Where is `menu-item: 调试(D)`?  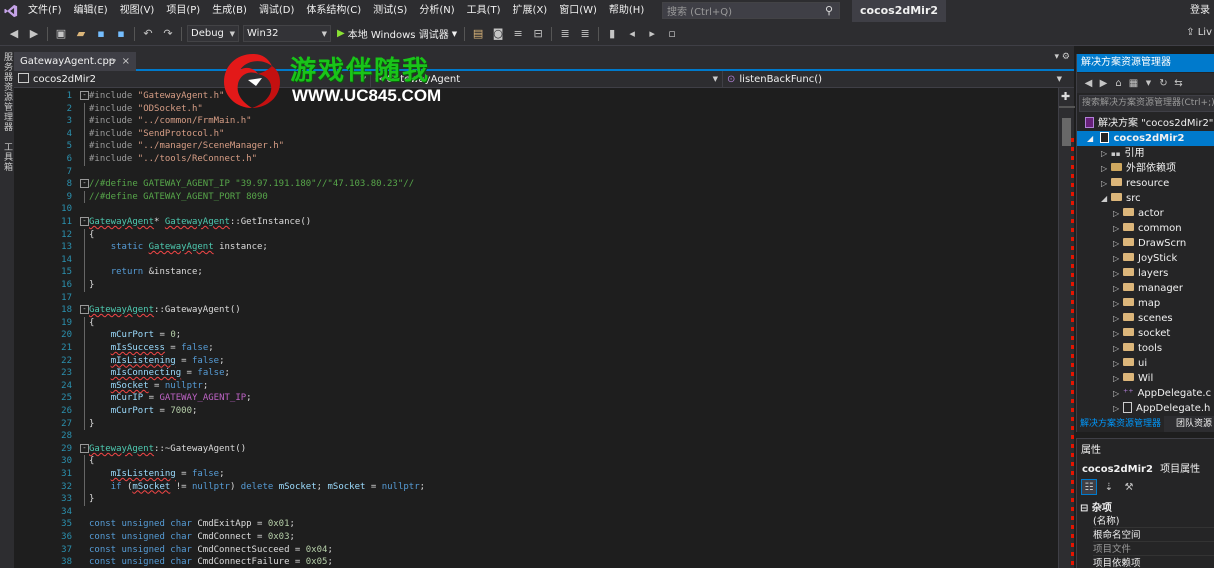
menu-item: 调试(D) is located at coordinates (277, 11).